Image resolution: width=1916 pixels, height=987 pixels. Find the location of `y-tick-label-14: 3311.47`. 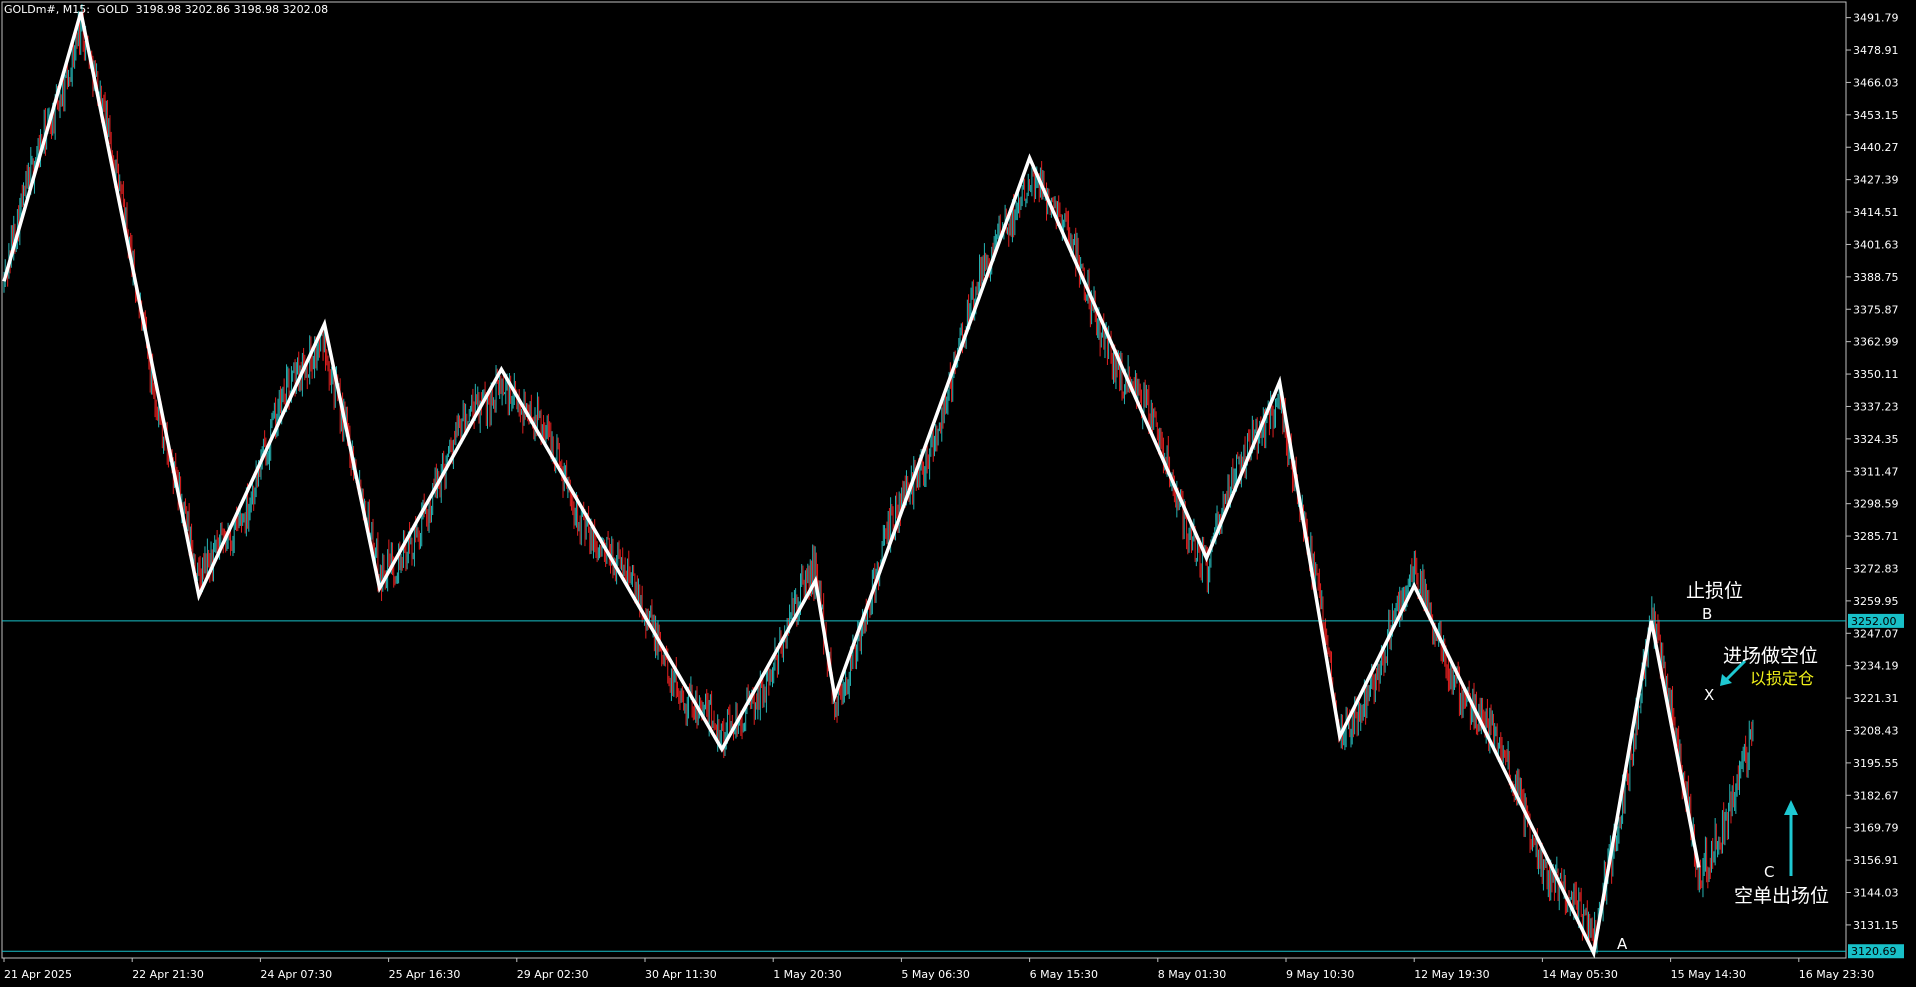

y-tick-label-14: 3311.47 is located at coordinates (1876, 471).